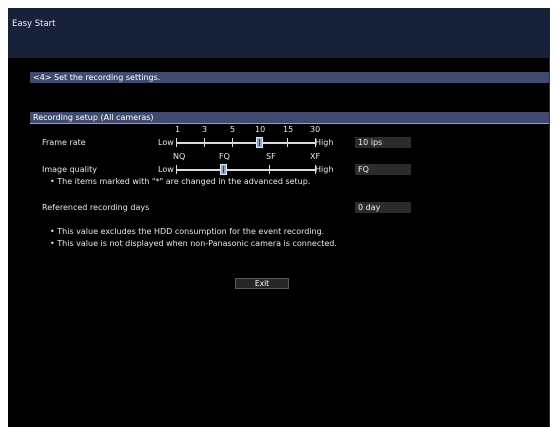  Describe the element at coordinates (271, 156) in the screenshot. I see `image-quality-scale-sf: SF` at that location.